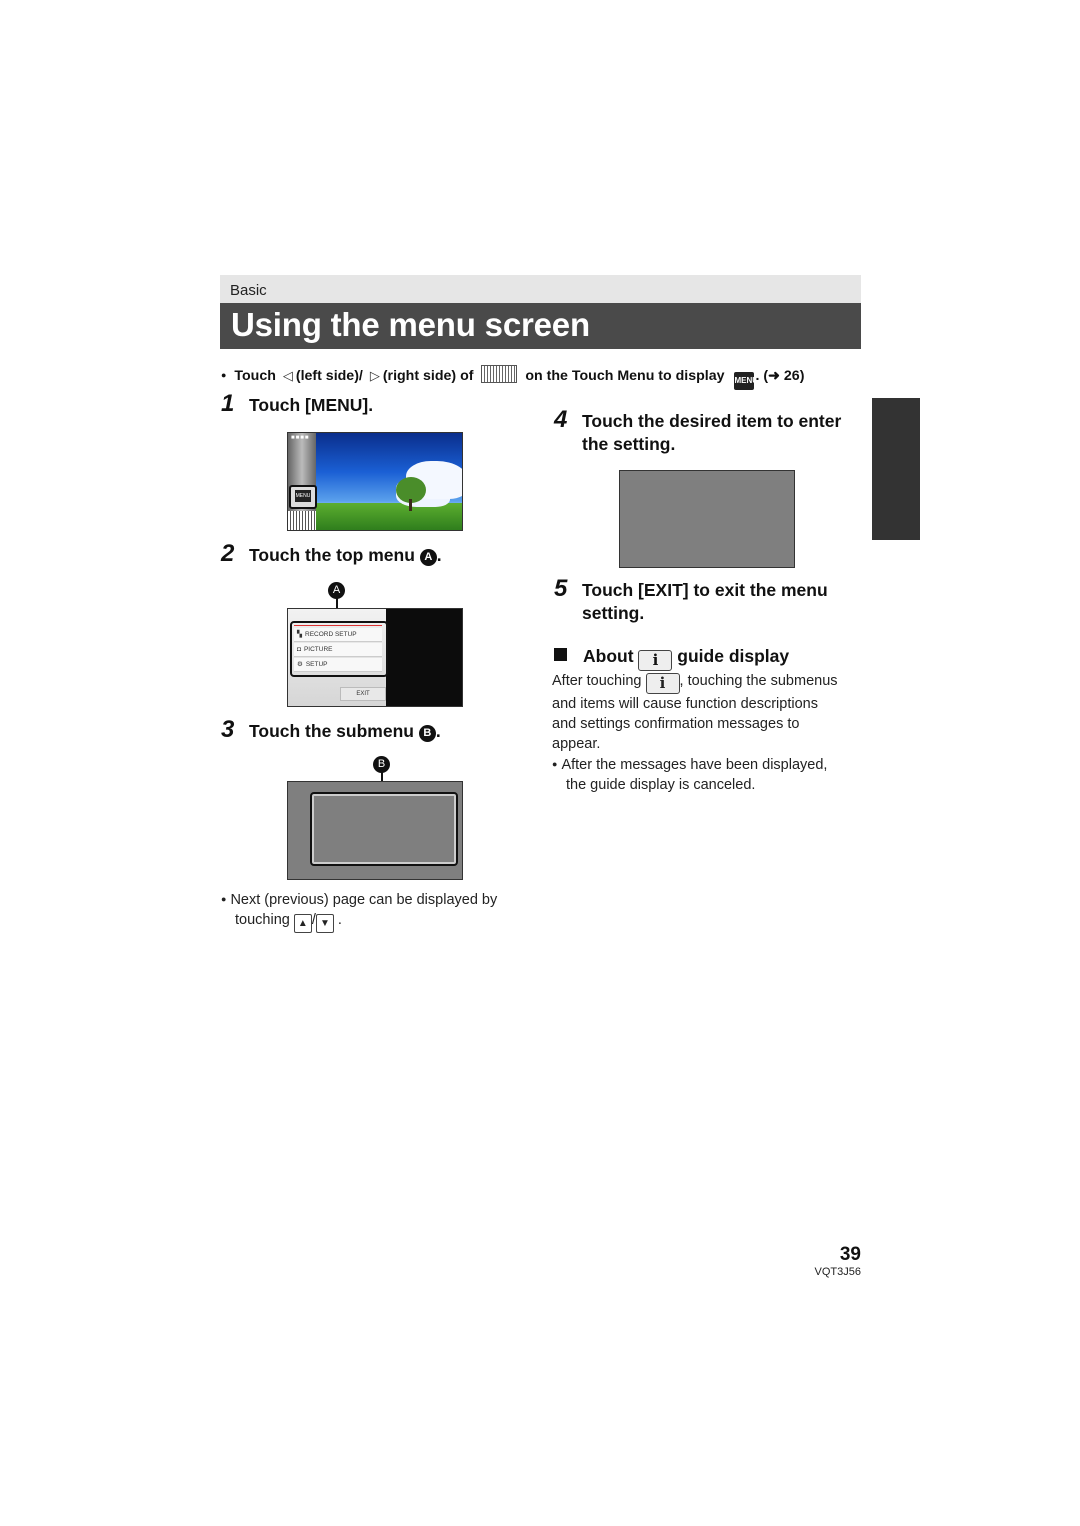 The height and width of the screenshot is (1526, 1080). I want to click on note-text: touching, so click(262, 920).